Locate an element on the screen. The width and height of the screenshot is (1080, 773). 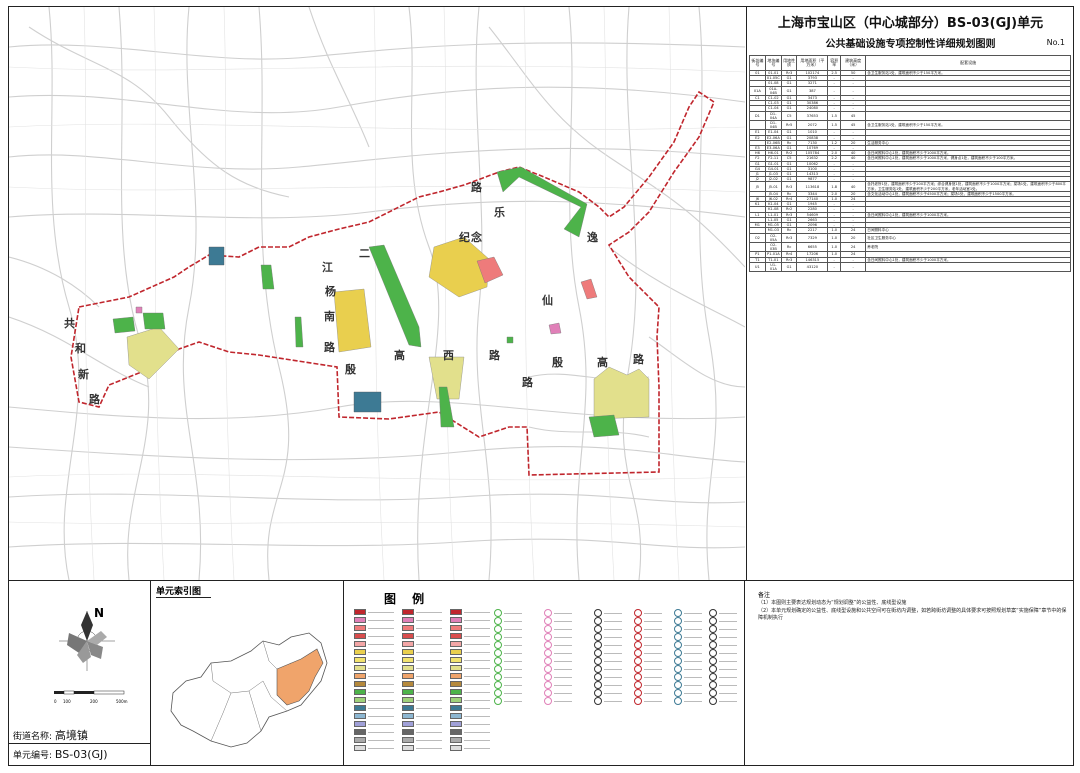
scale-label-3: 500m is located at coordinates (122, 701).